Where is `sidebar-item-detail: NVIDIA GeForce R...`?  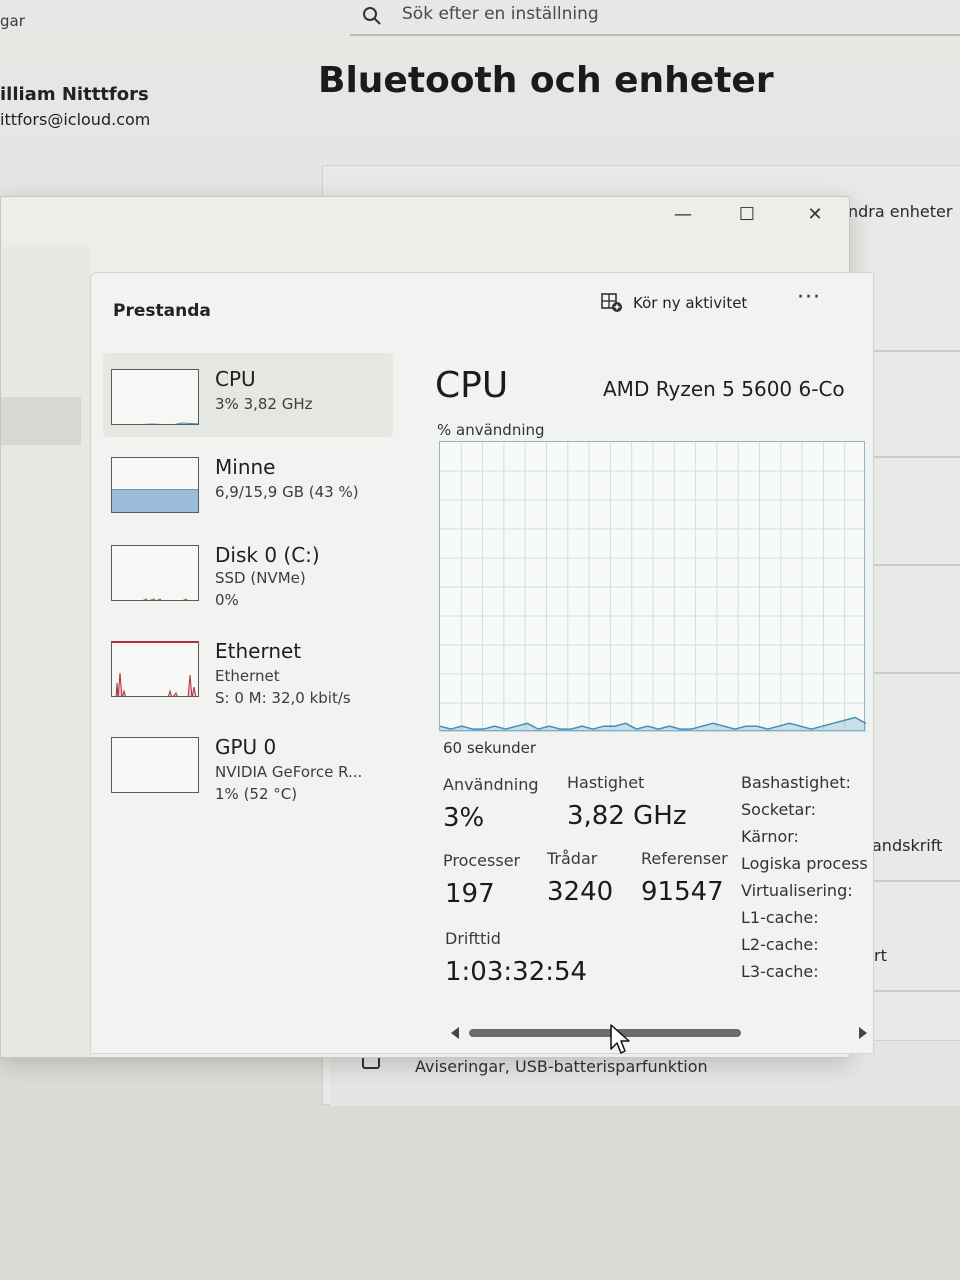 sidebar-item-detail: NVIDIA GeForce R... is located at coordinates (289, 772).